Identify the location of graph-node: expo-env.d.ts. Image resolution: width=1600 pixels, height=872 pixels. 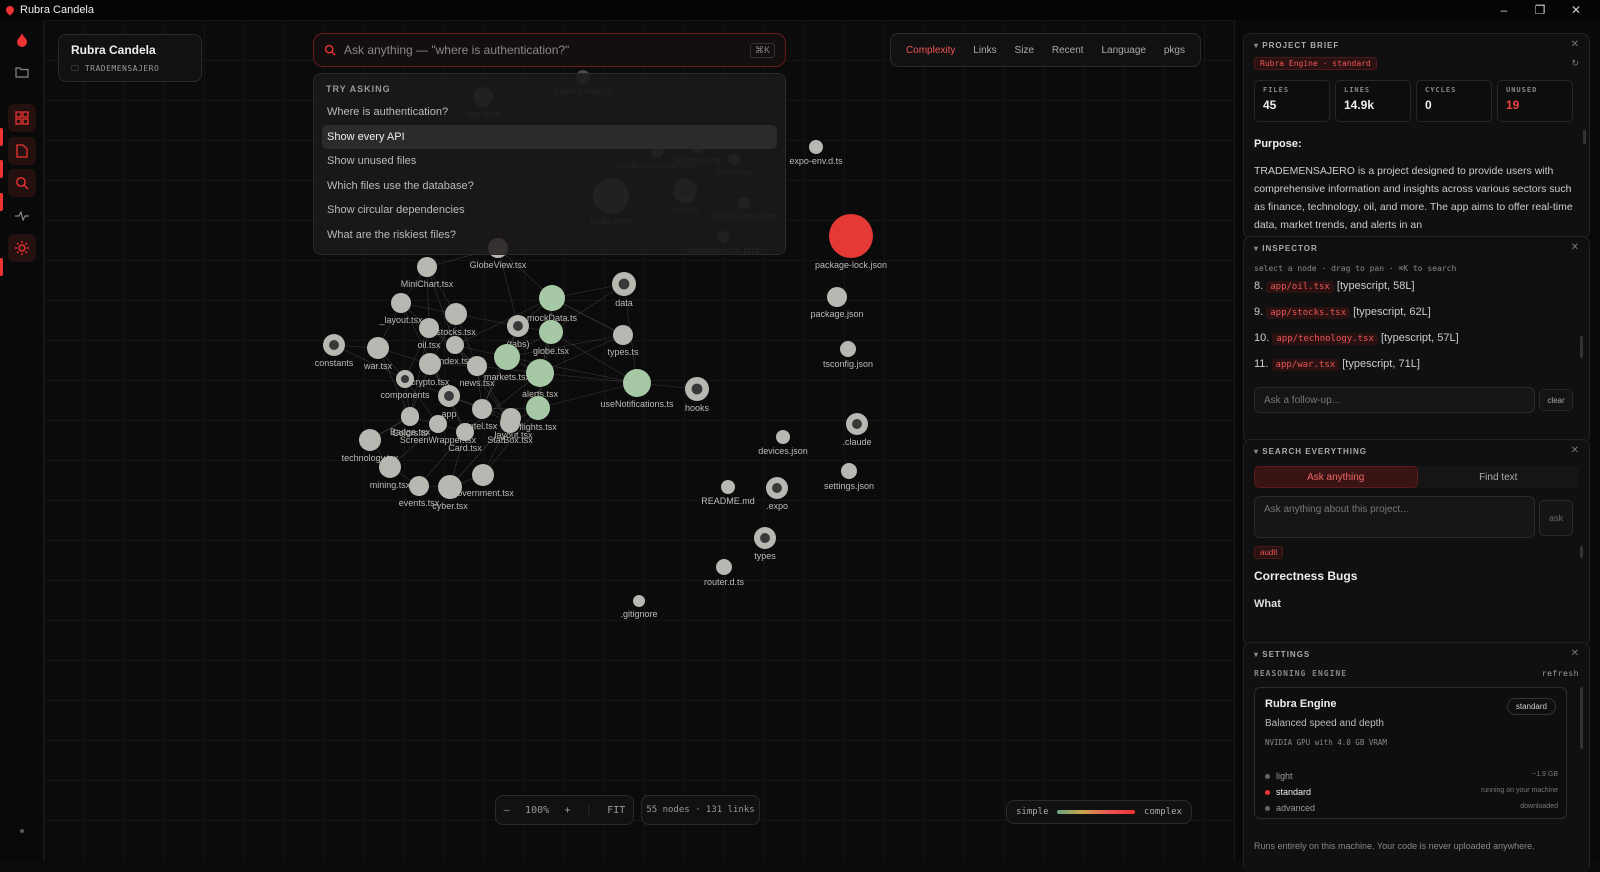
(816, 153).